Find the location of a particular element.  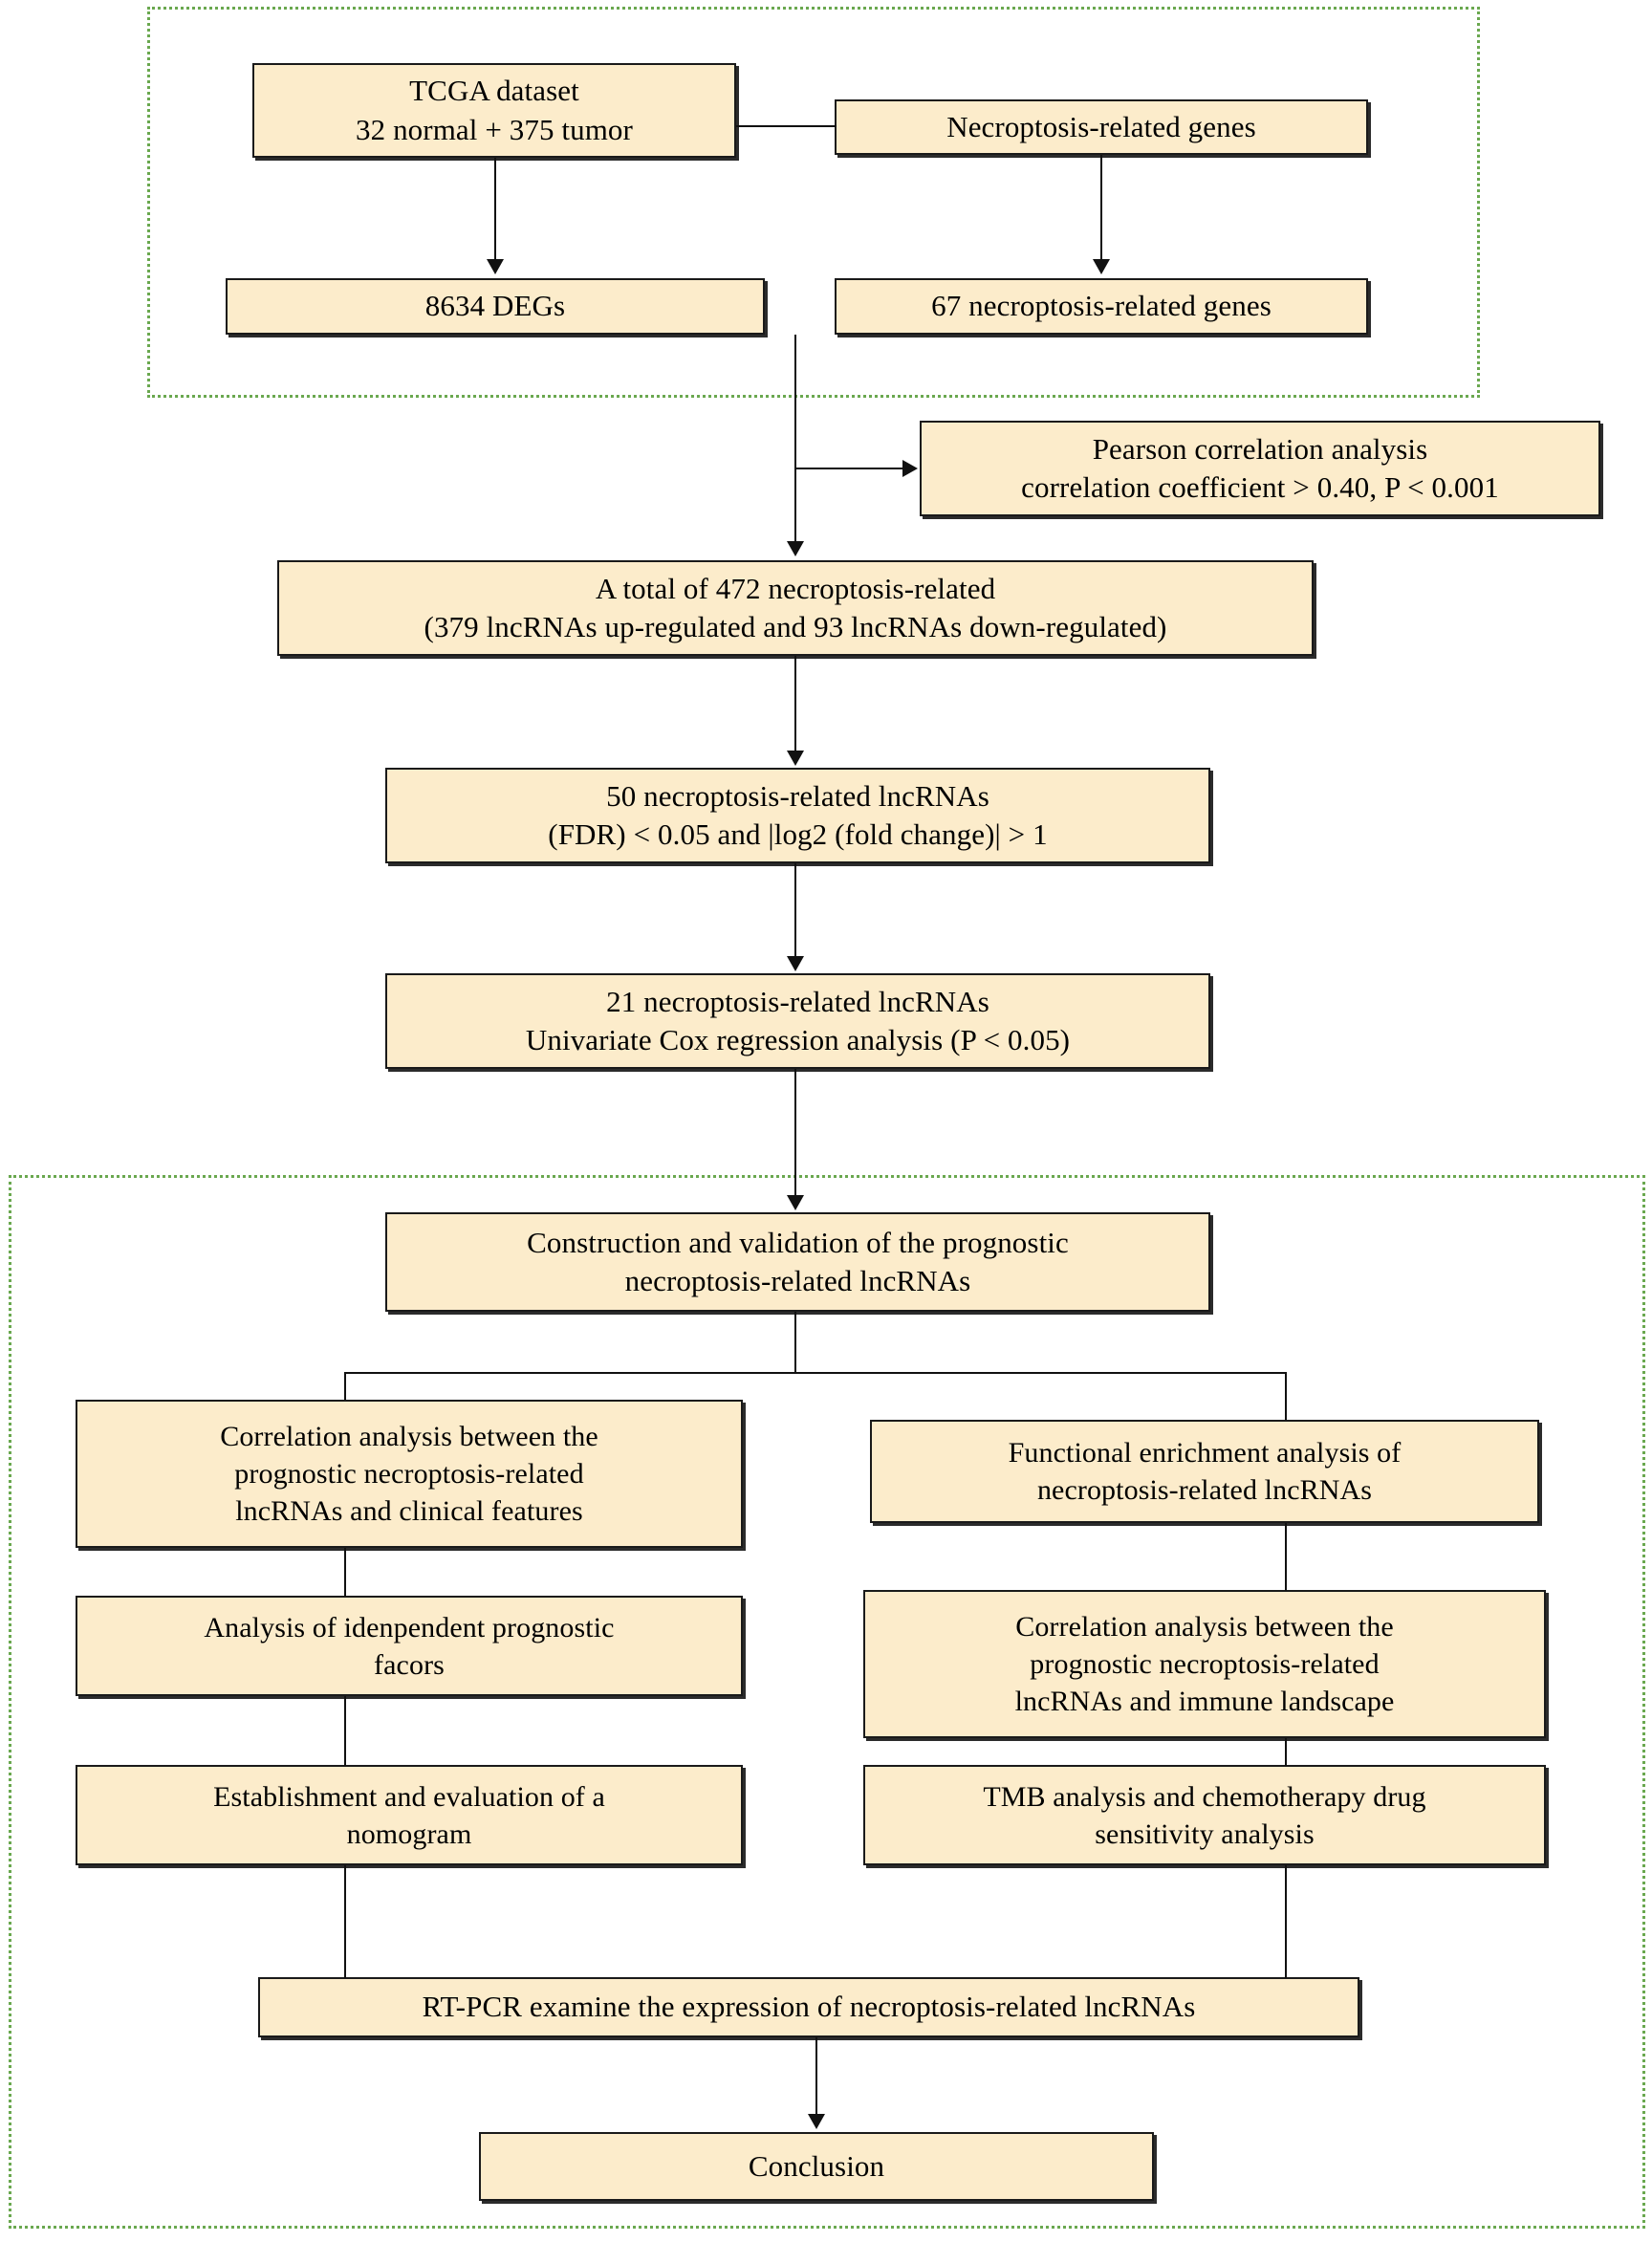

node-immune-line1: Correlation analysis between the is located at coordinates (1204, 1627).